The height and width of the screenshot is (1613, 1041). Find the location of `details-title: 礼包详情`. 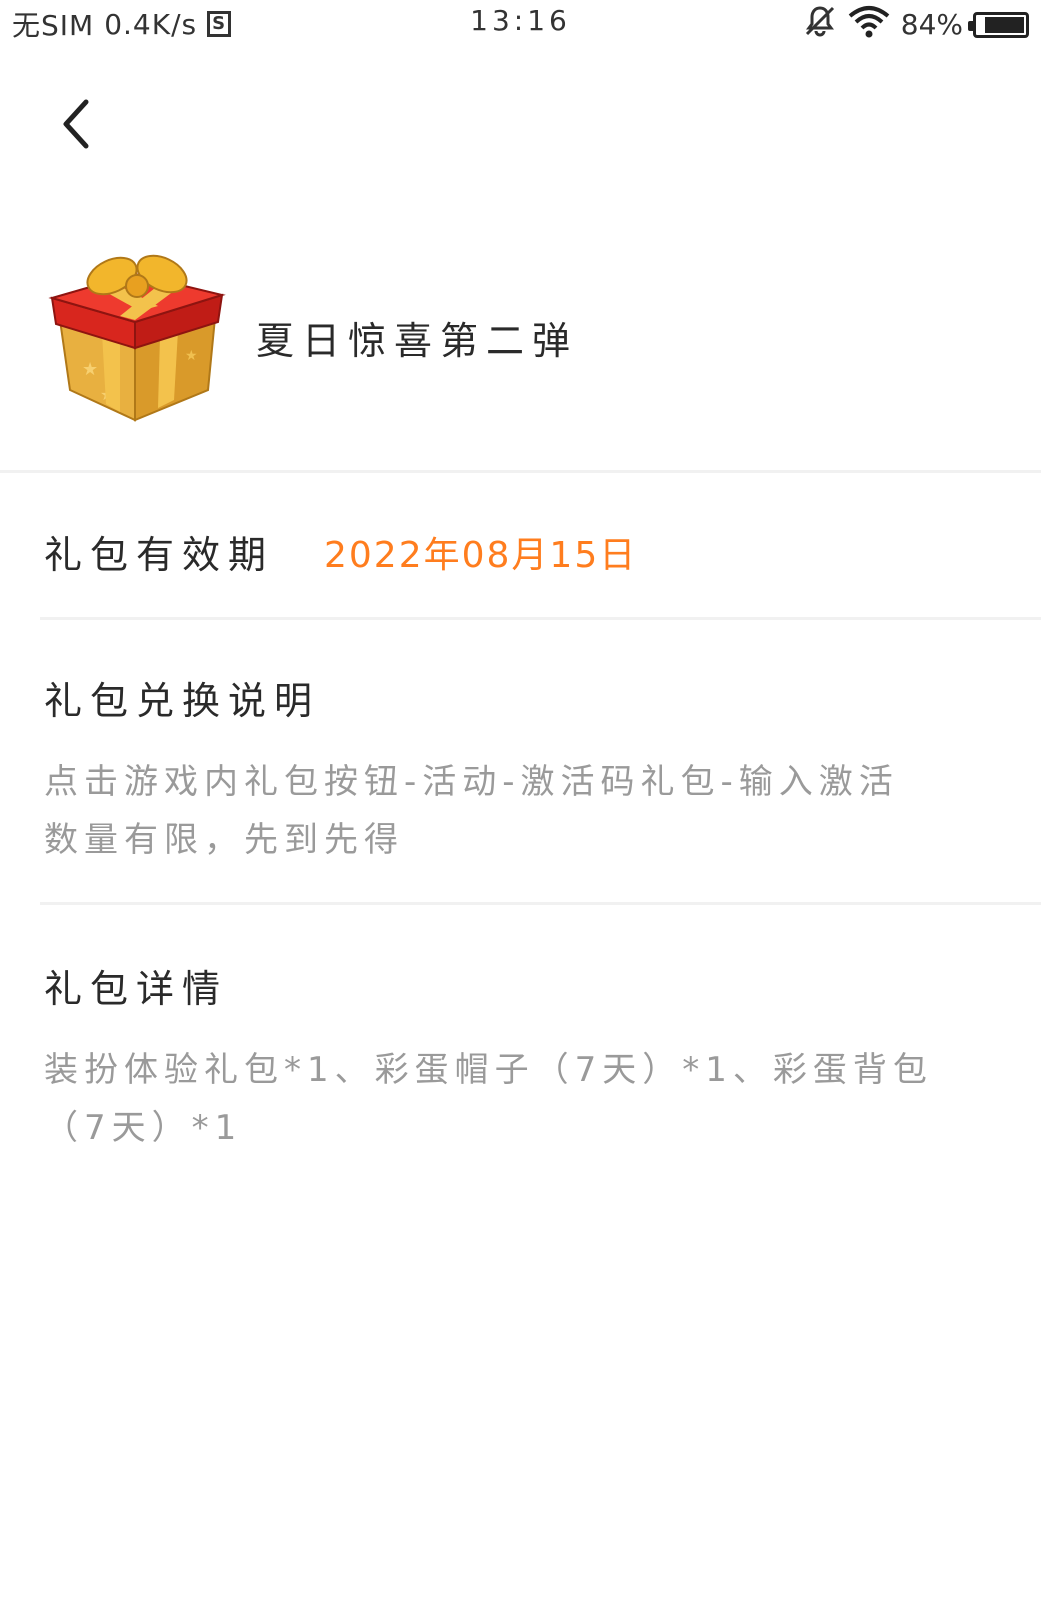

details-title: 礼包详情 is located at coordinates (136, 989).